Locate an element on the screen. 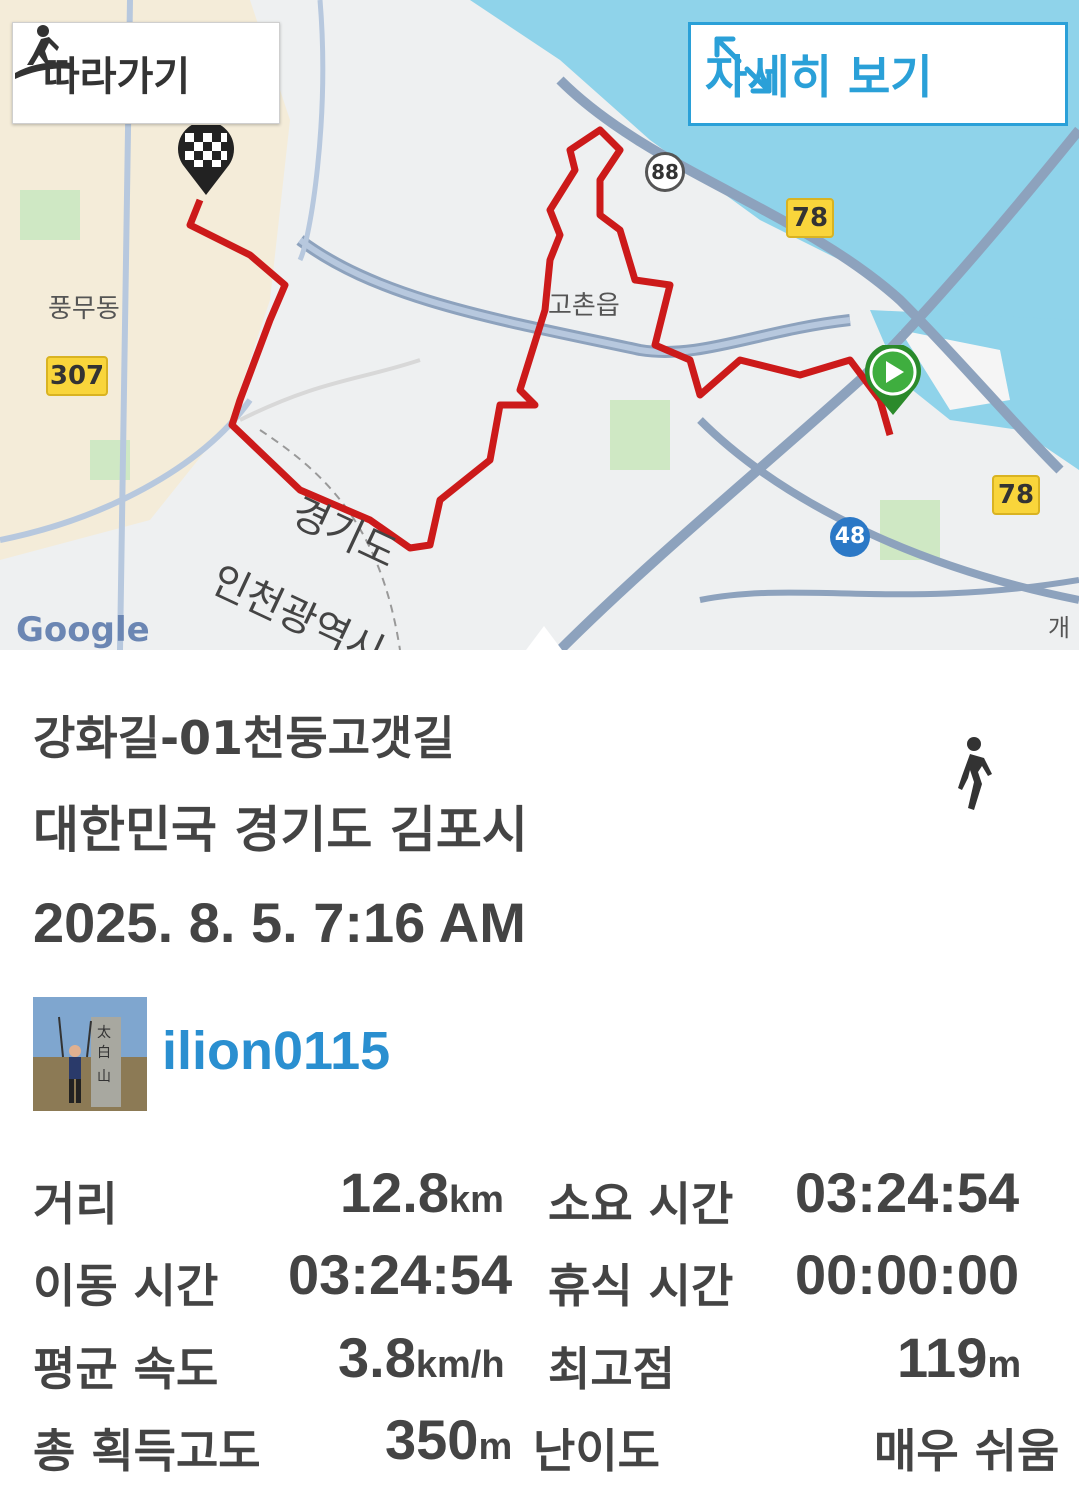  highway-badge-88: 88 is located at coordinates (665, 172).